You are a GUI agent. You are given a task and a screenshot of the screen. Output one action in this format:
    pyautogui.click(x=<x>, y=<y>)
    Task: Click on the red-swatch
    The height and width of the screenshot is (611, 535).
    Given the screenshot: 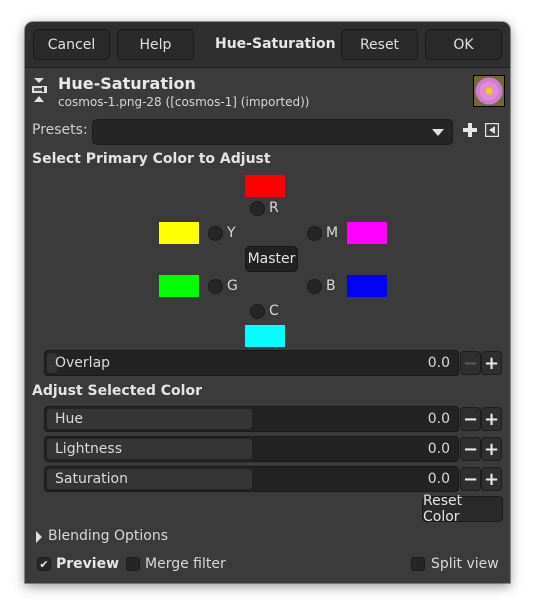 What is the action you would take?
    pyautogui.click(x=265, y=186)
    